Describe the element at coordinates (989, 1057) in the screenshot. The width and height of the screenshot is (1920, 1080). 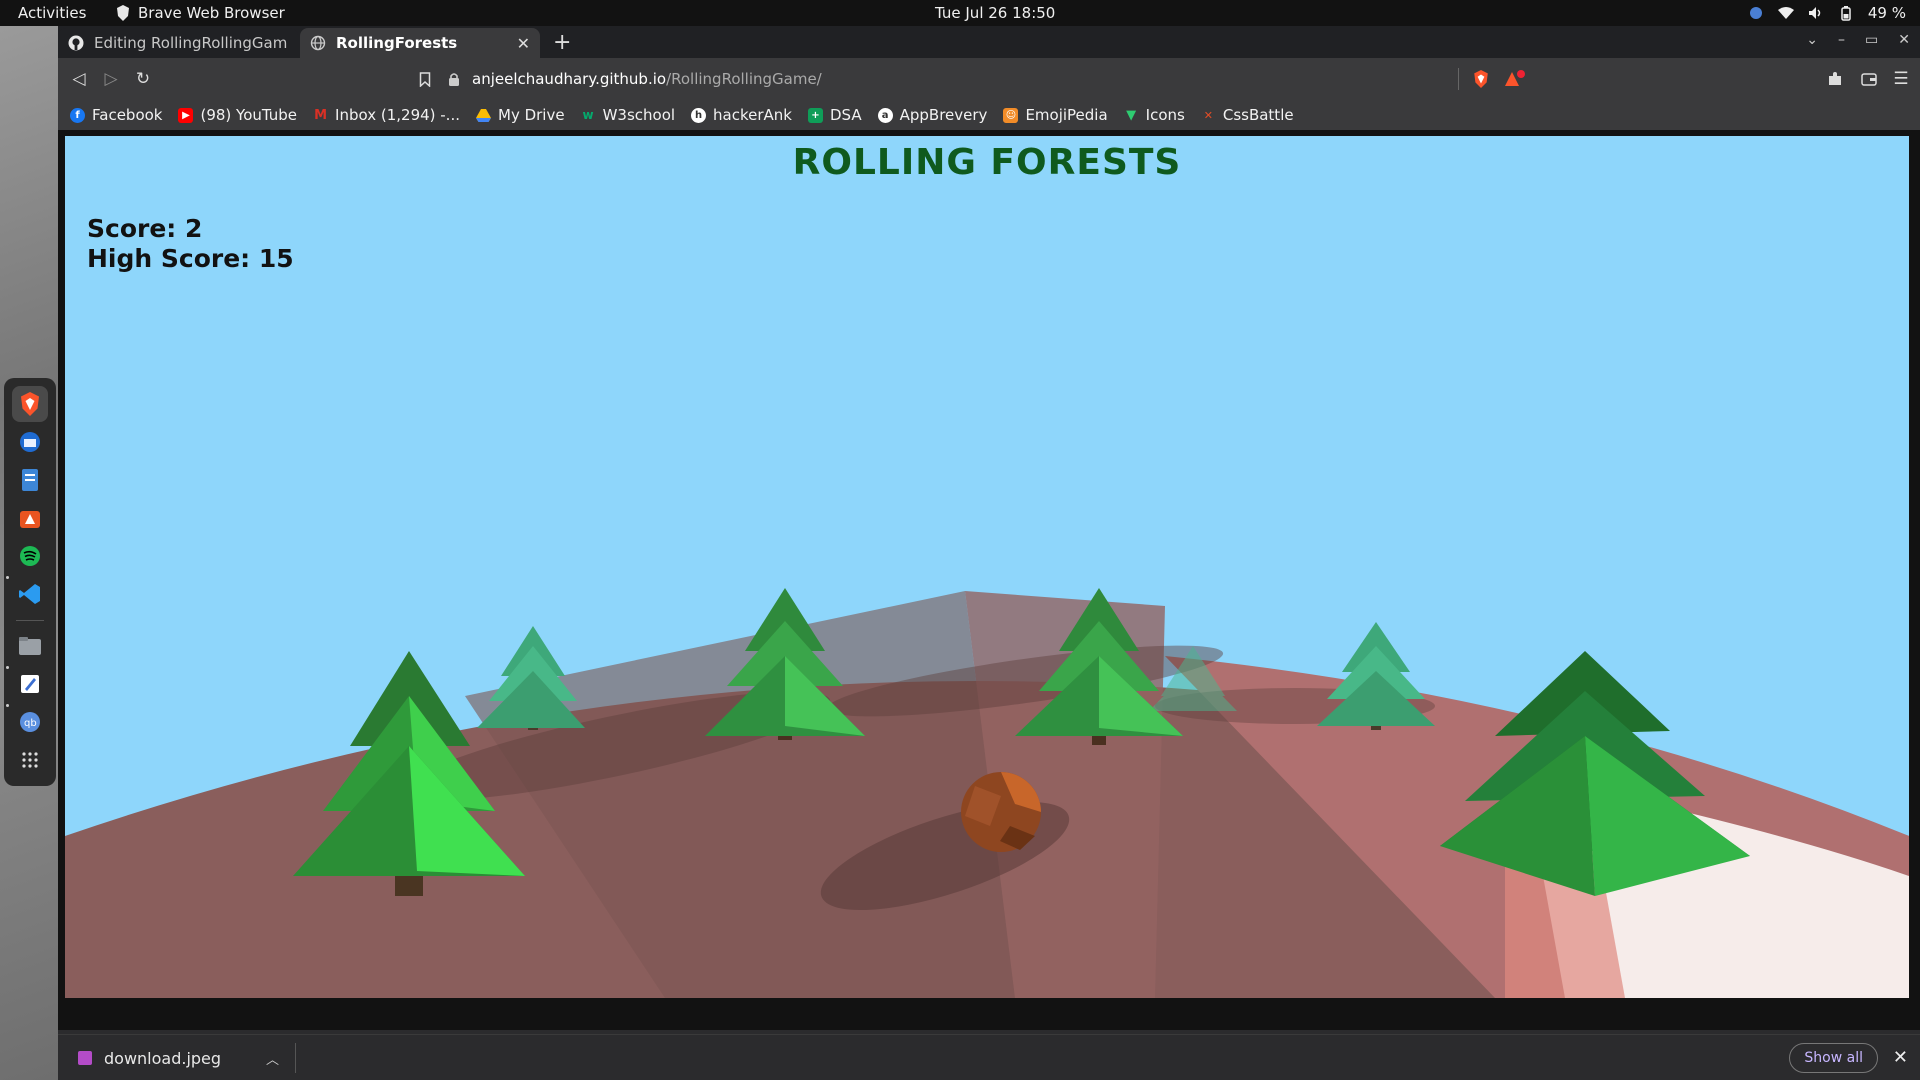
I see `downloads-bar: download.jpeg ︿ Show all ✕` at that location.